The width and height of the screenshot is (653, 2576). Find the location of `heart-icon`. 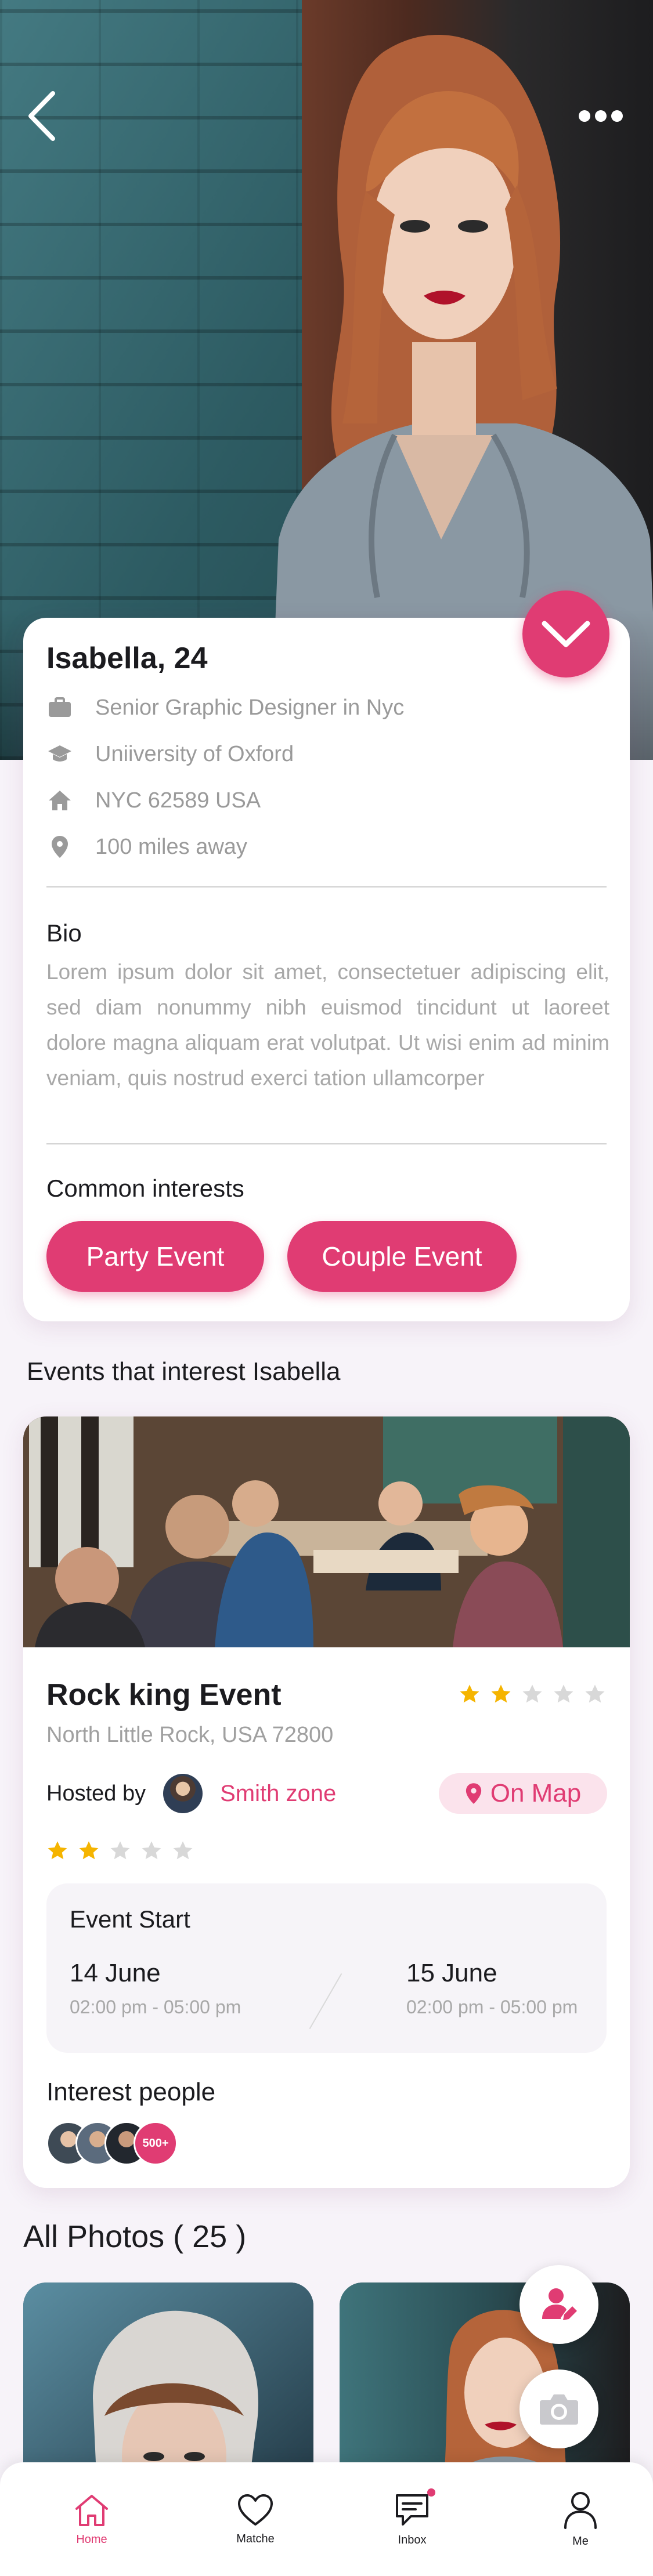

heart-icon is located at coordinates (255, 2510).